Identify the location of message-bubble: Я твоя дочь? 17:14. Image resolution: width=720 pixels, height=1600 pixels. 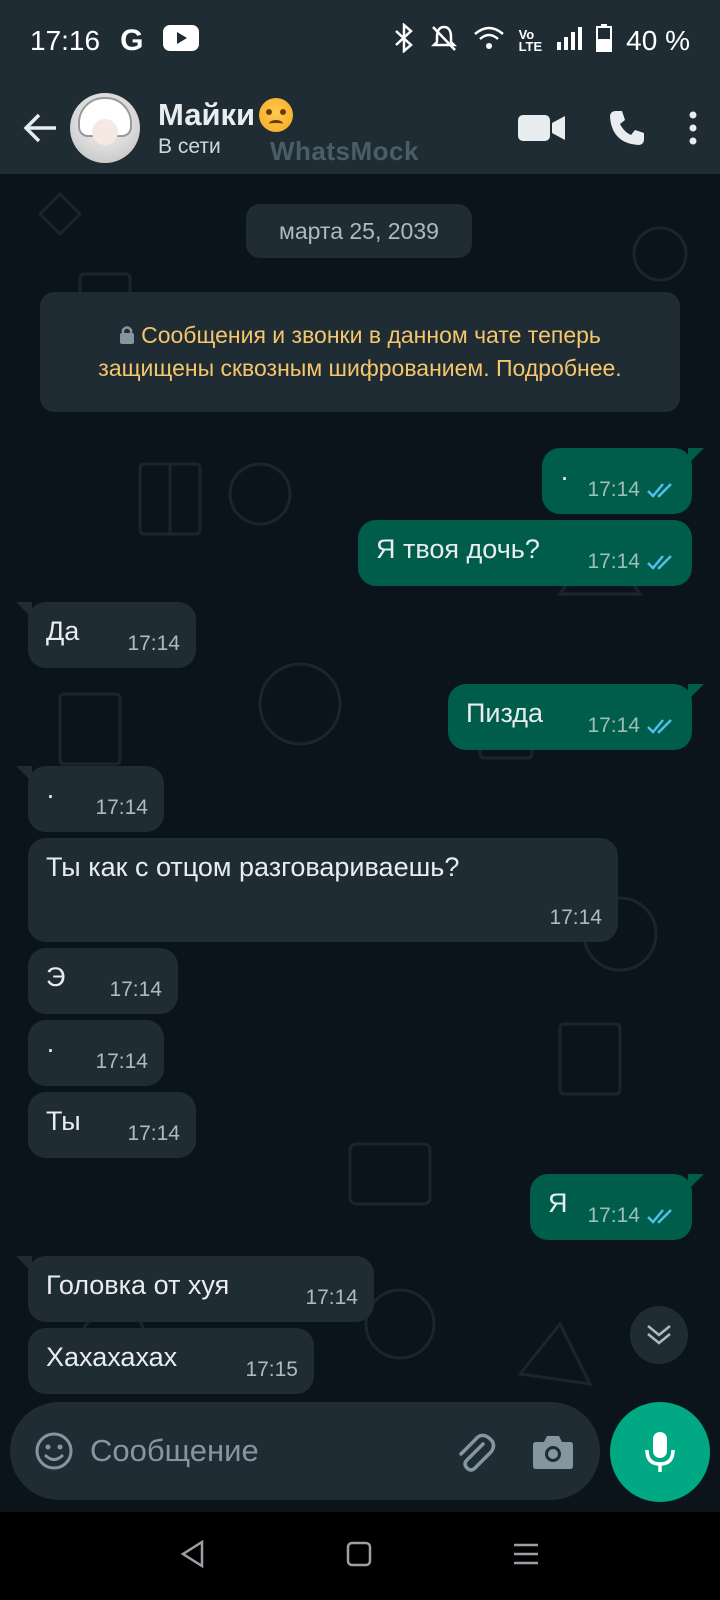
(525, 553).